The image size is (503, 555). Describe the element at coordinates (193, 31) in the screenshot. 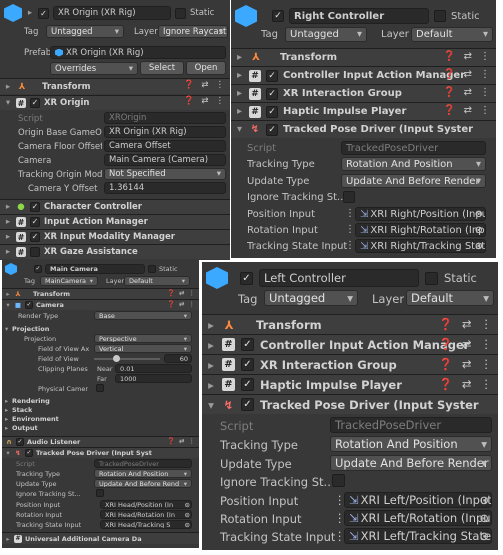

I see `layer-dropdown: Ignore Raycast` at that location.